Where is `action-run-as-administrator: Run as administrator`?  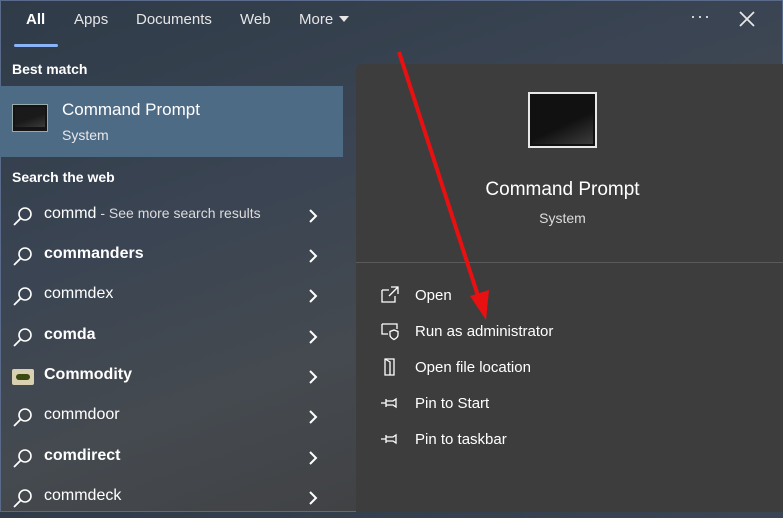
action-run-as-administrator: Run as administrator is located at coordinates (510, 332).